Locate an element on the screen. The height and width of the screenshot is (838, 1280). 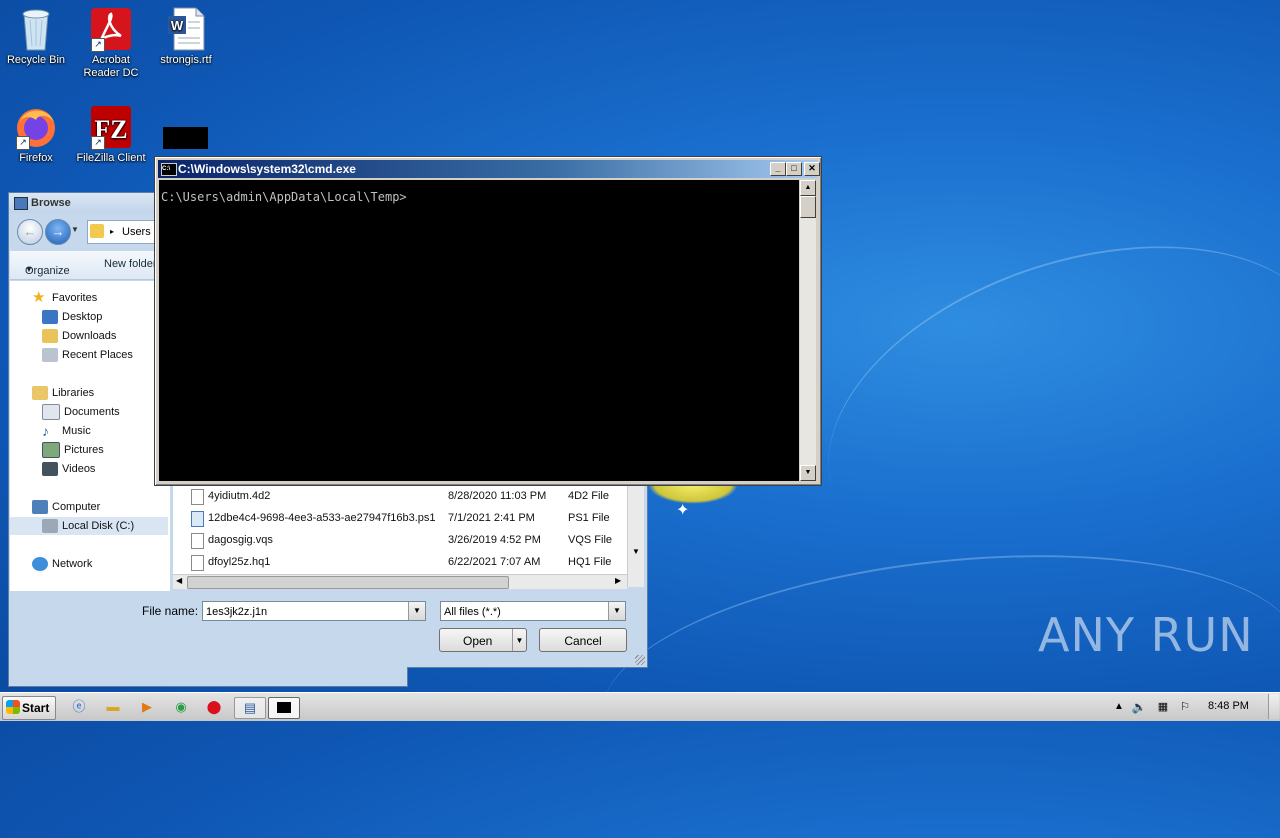
console-scrollbar: ▲ ▼ is located at coordinates (808, 330).